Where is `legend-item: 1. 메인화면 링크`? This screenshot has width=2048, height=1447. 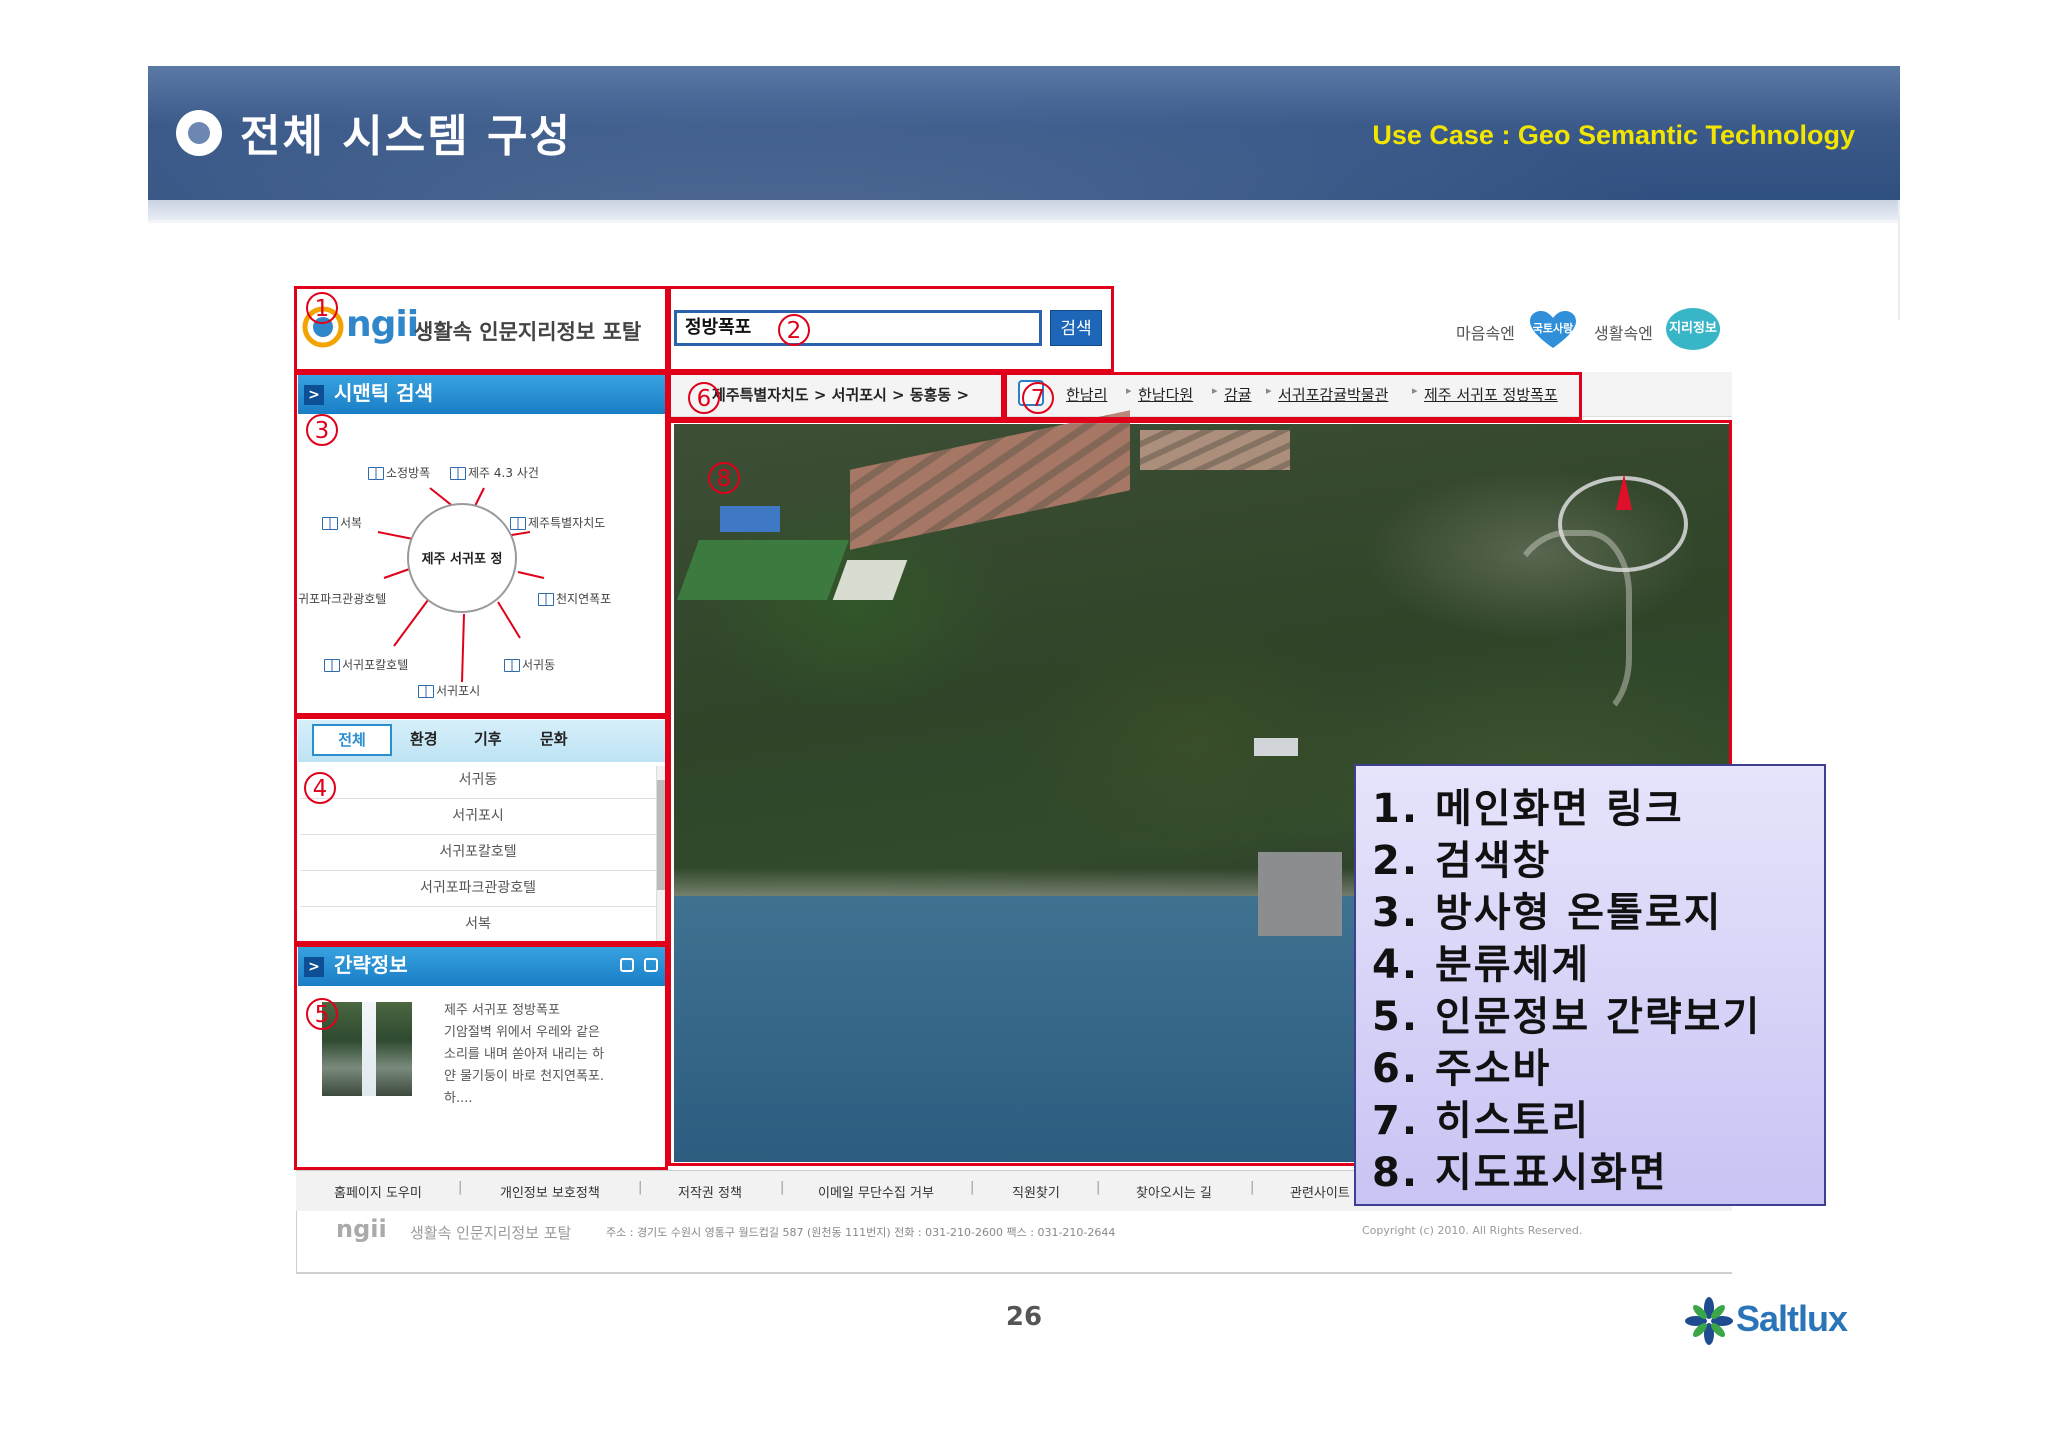
legend-item: 1. 메인화면 링크 is located at coordinates (1528, 809).